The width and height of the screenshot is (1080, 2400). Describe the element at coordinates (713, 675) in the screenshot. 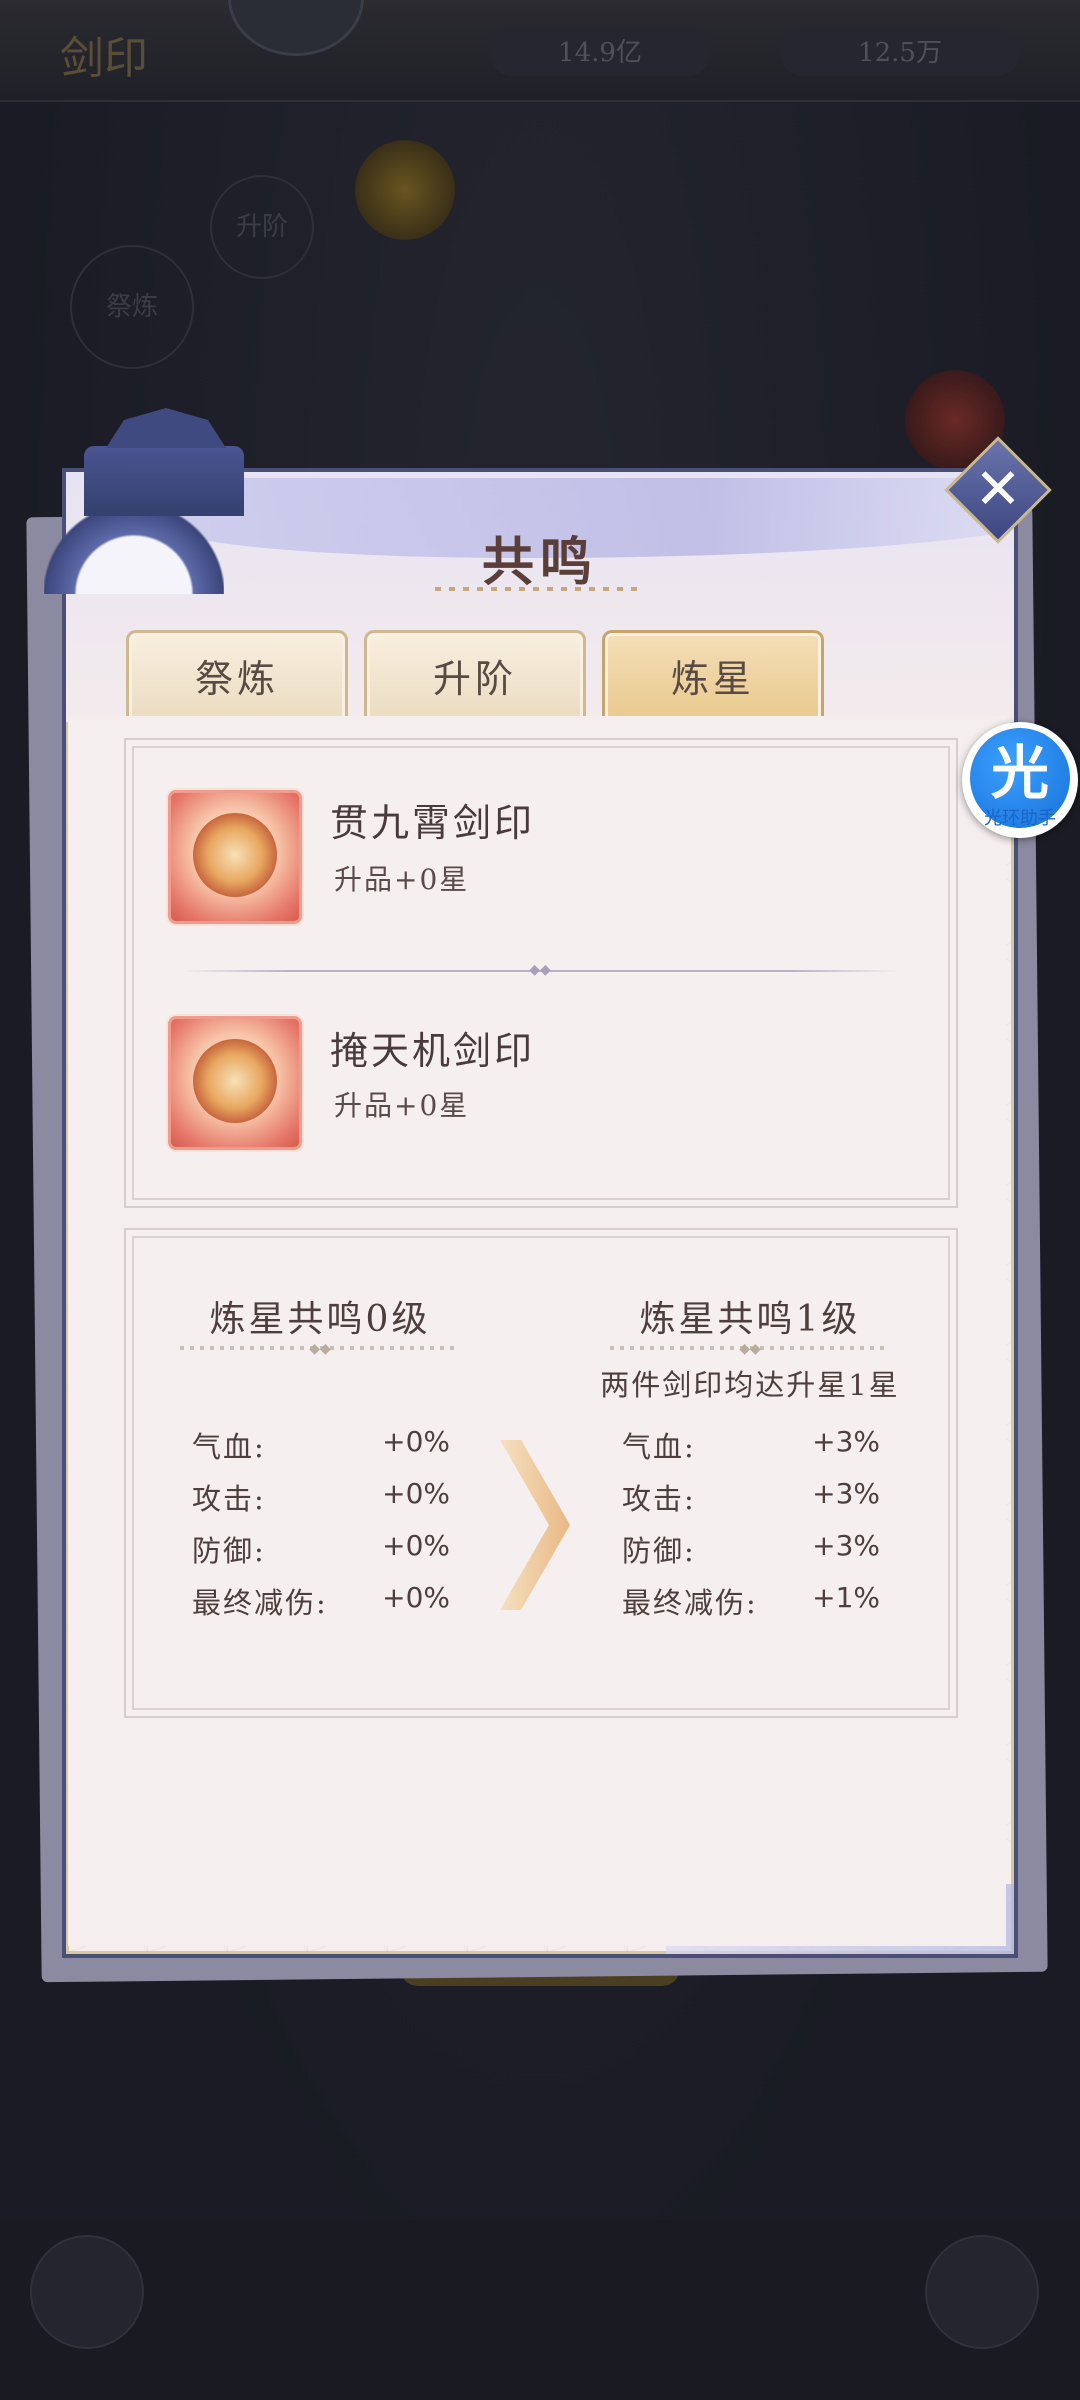

I see `tab-star-refine: 炼星` at that location.